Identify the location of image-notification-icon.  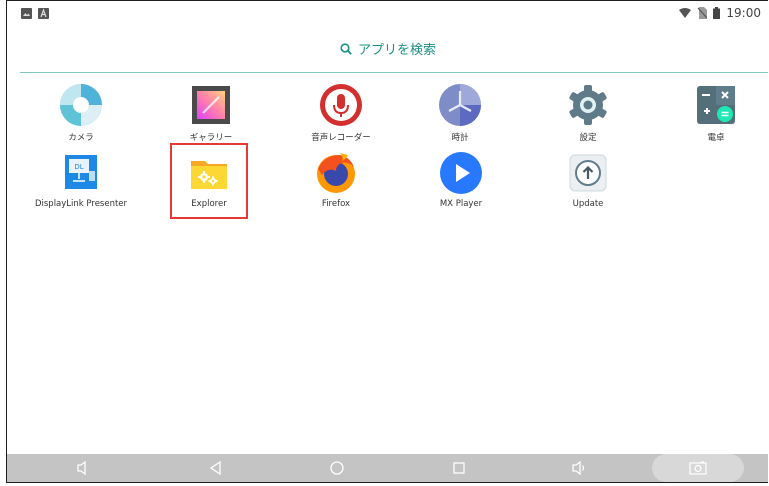
(26, 13).